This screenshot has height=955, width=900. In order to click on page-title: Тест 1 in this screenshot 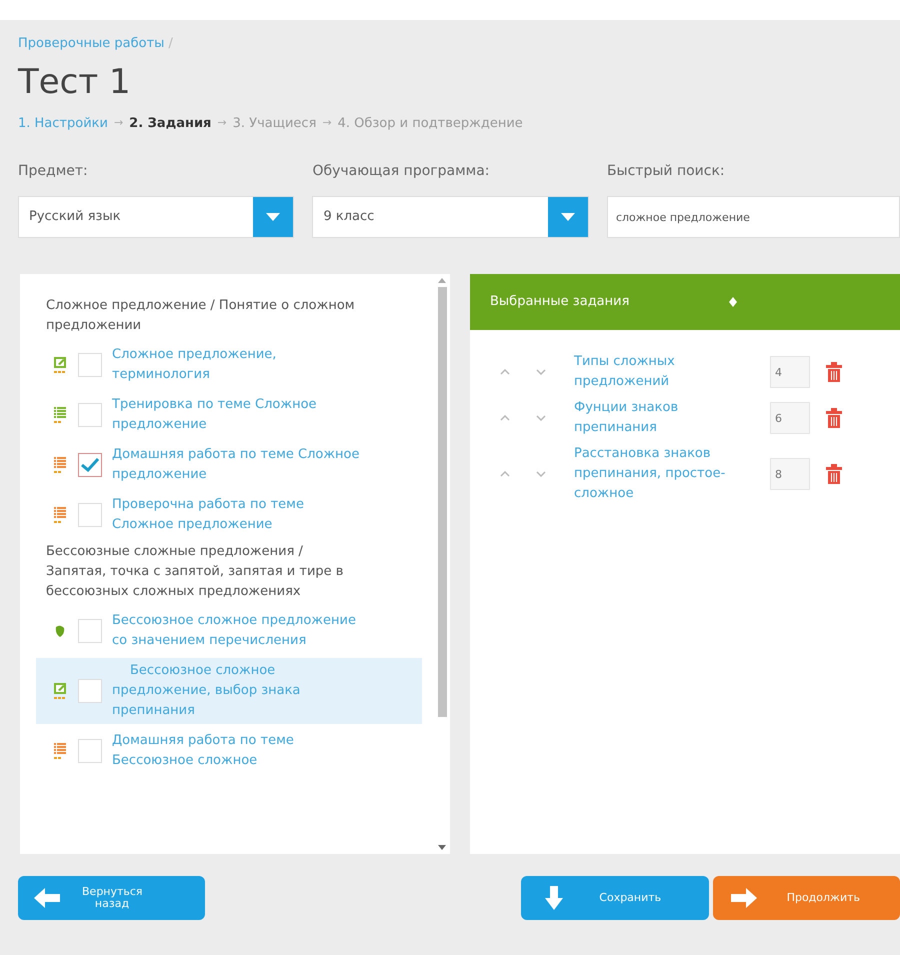, I will do `click(74, 82)`.